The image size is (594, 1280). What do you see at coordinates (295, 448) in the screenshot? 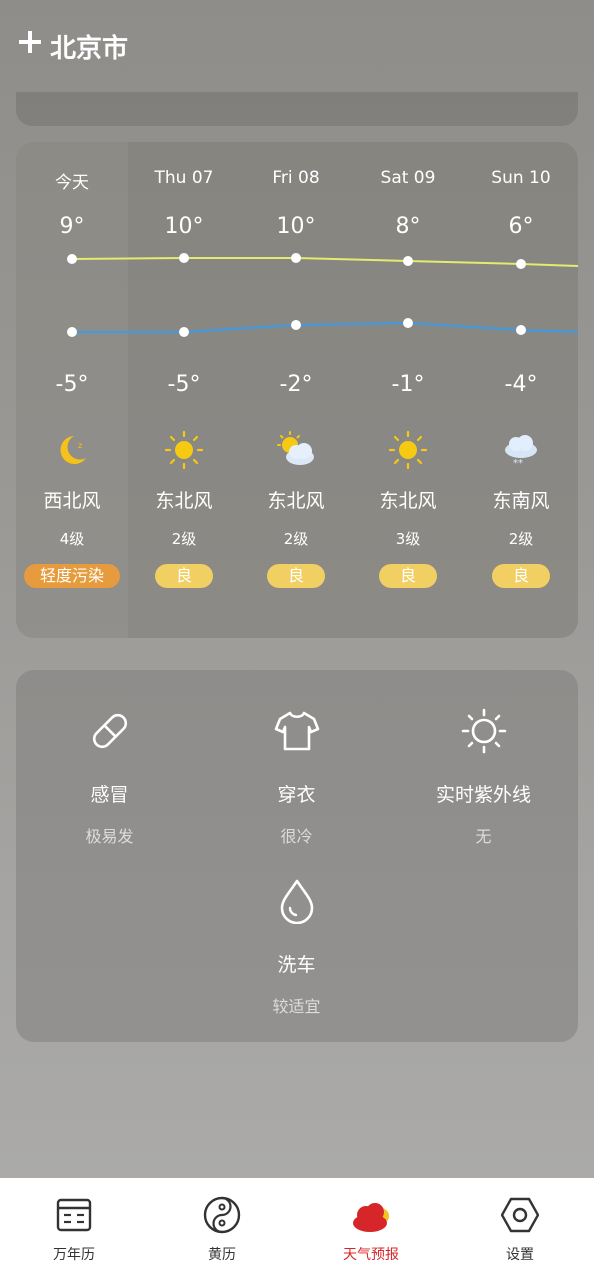
I see `partly-cloudy-icon` at bounding box center [295, 448].